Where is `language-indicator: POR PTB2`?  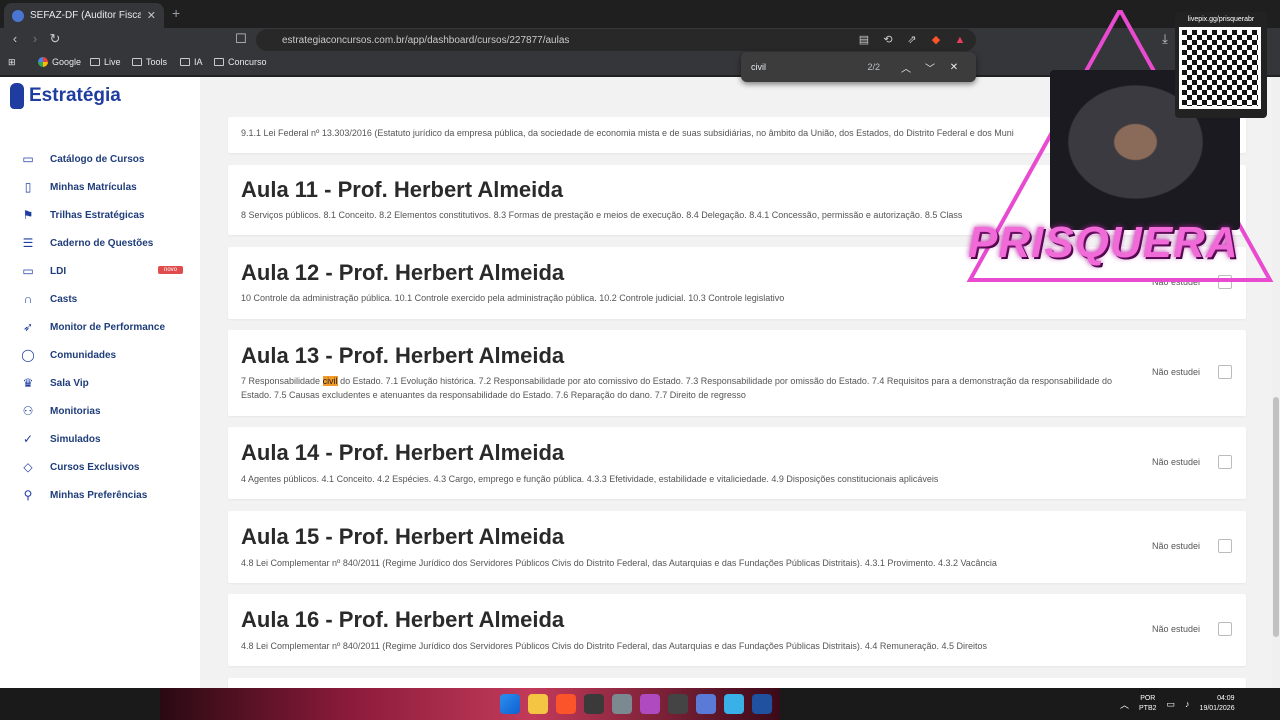 language-indicator: POR PTB2 is located at coordinates (1148, 704).